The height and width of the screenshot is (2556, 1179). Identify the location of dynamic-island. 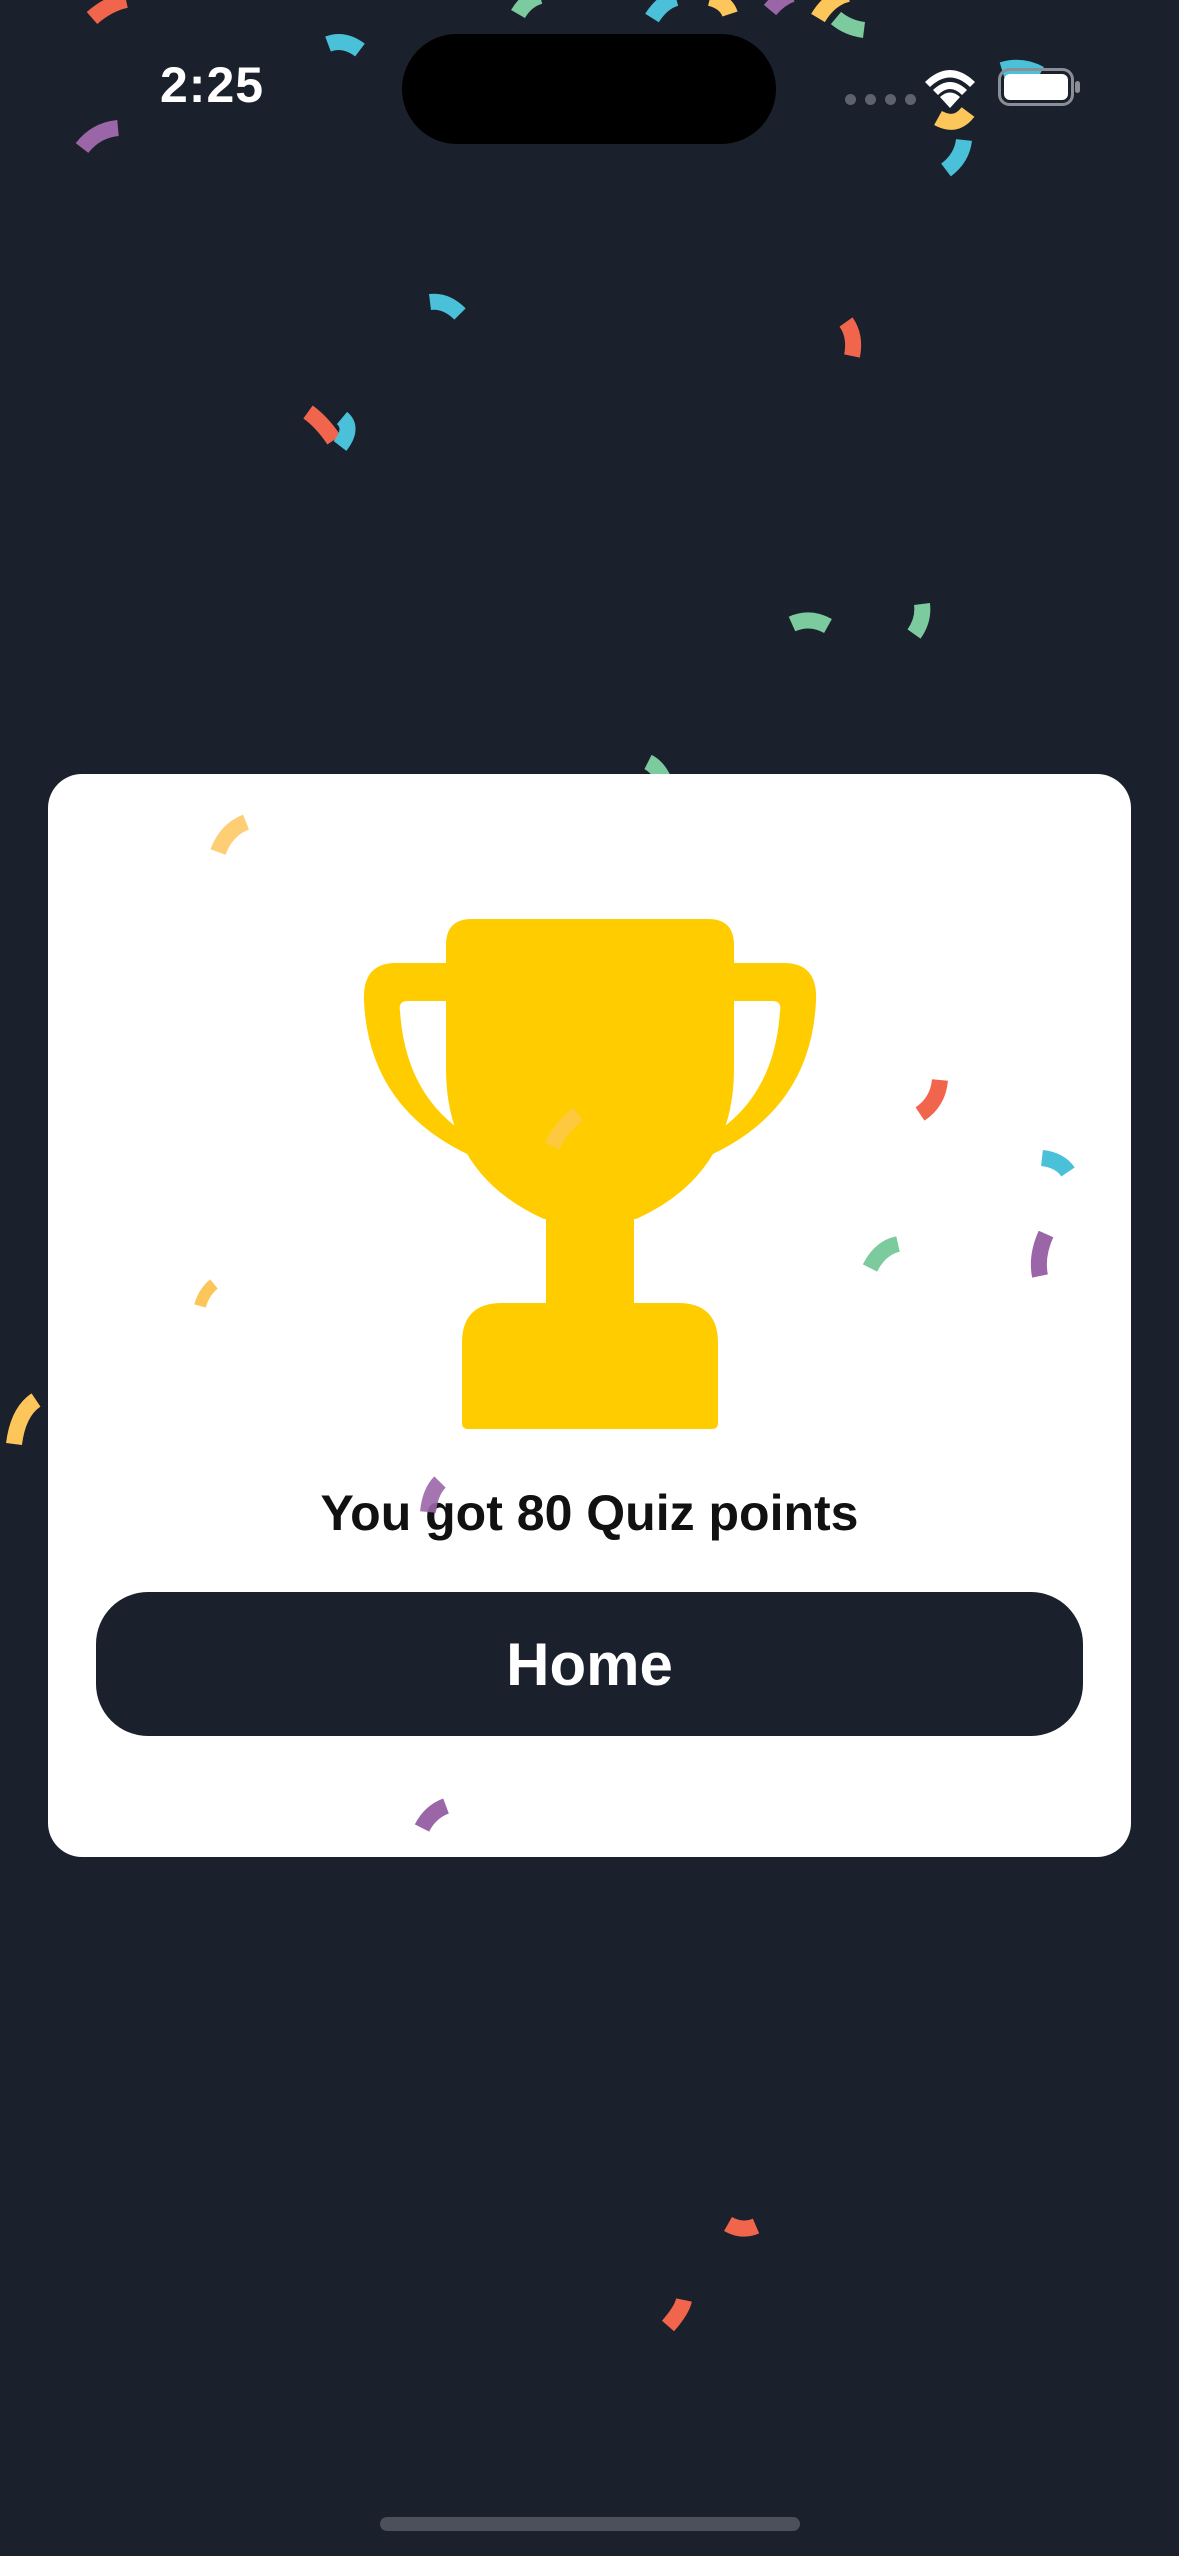
(589, 89).